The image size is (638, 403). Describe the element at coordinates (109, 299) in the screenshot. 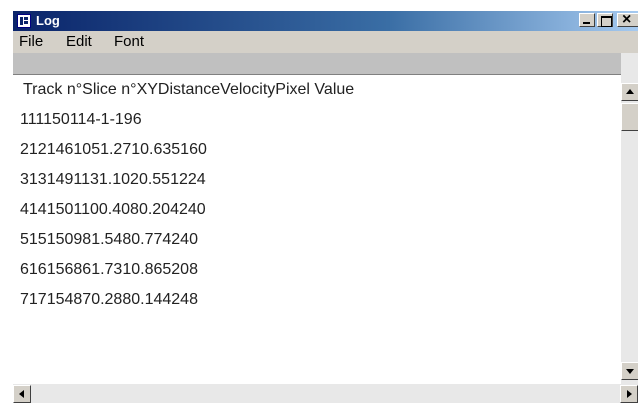

I see `log-row: 717154870.2880.144248` at that location.